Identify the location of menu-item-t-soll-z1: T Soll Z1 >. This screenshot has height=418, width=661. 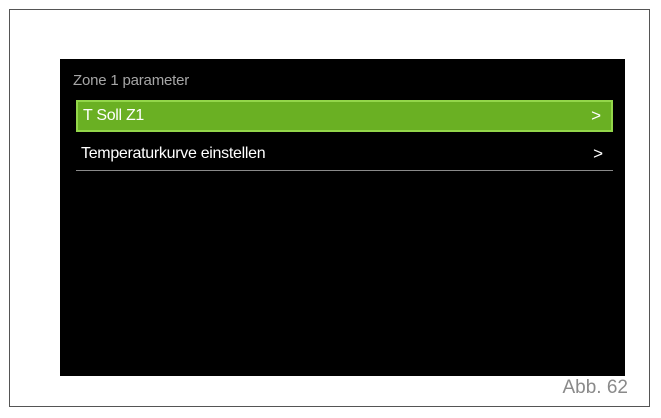
(344, 116).